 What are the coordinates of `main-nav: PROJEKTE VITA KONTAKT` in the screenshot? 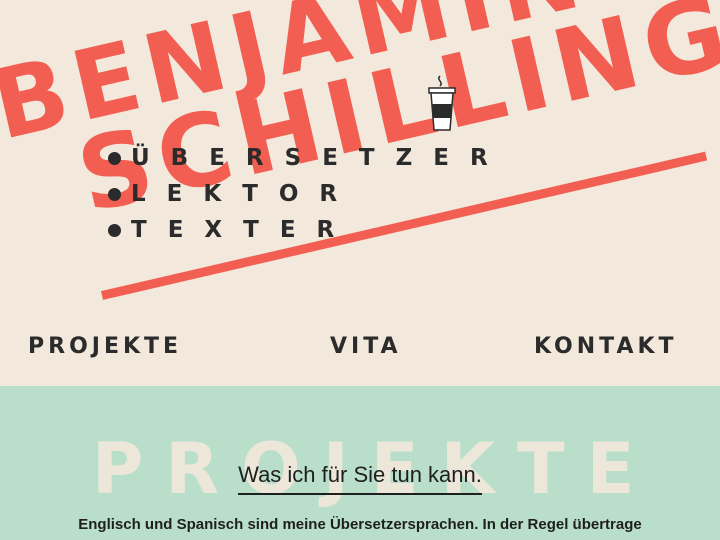 It's located at (360, 352).